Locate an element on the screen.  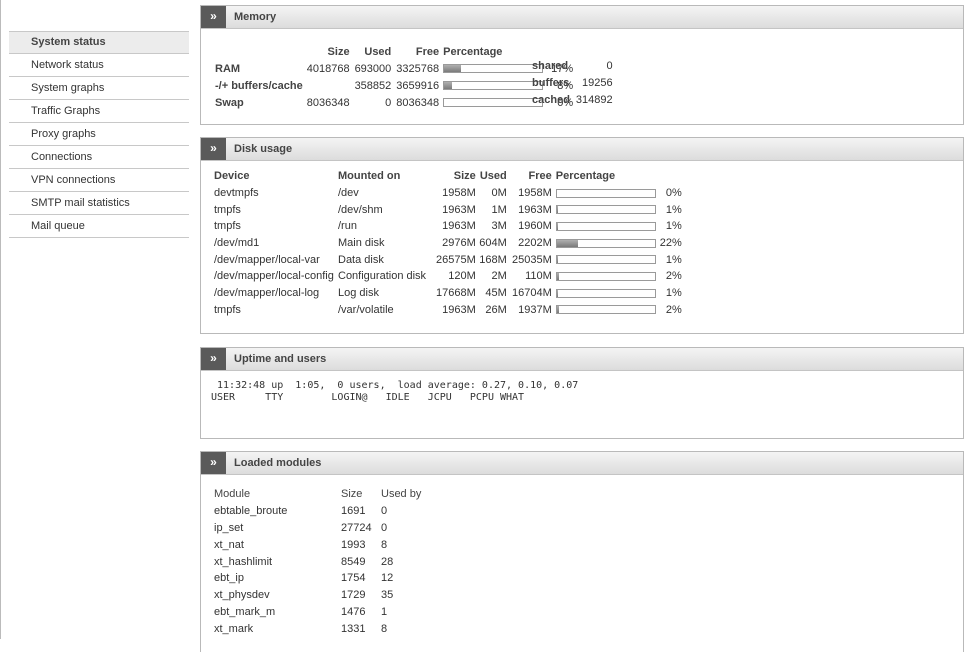
cell-free: 1960M is located at coordinates (535, 226).